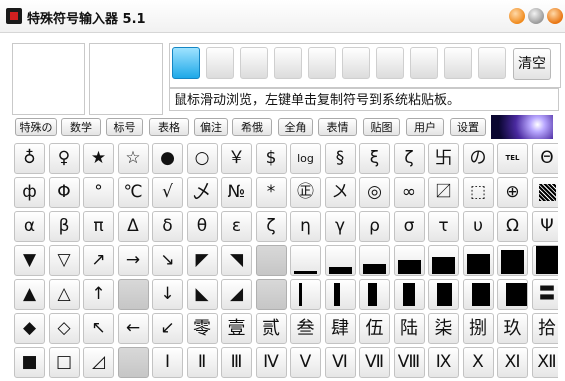 The width and height of the screenshot is (565, 381). What do you see at coordinates (133, 192) in the screenshot?
I see `symbol-cell: ℃` at bounding box center [133, 192].